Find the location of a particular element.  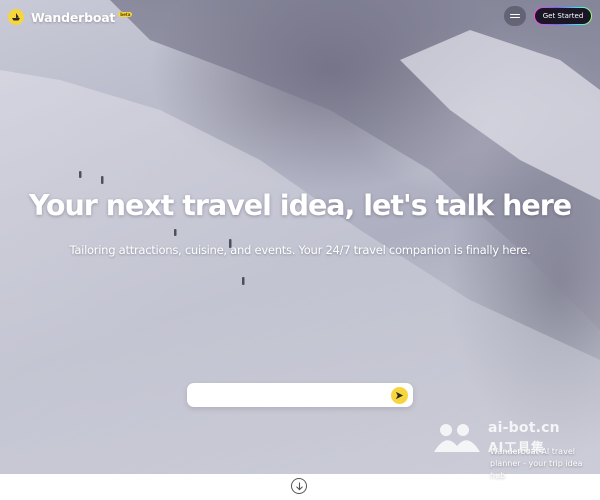

scroll-down-button is located at coordinates (299, 486).